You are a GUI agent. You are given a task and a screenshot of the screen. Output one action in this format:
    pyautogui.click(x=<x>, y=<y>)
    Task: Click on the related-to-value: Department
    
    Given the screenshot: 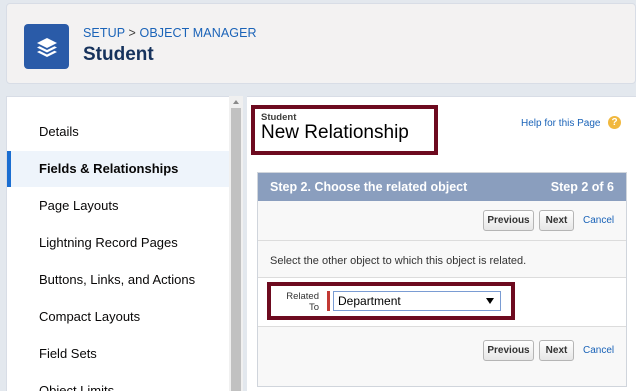 What is the action you would take?
    pyautogui.click(x=369, y=301)
    